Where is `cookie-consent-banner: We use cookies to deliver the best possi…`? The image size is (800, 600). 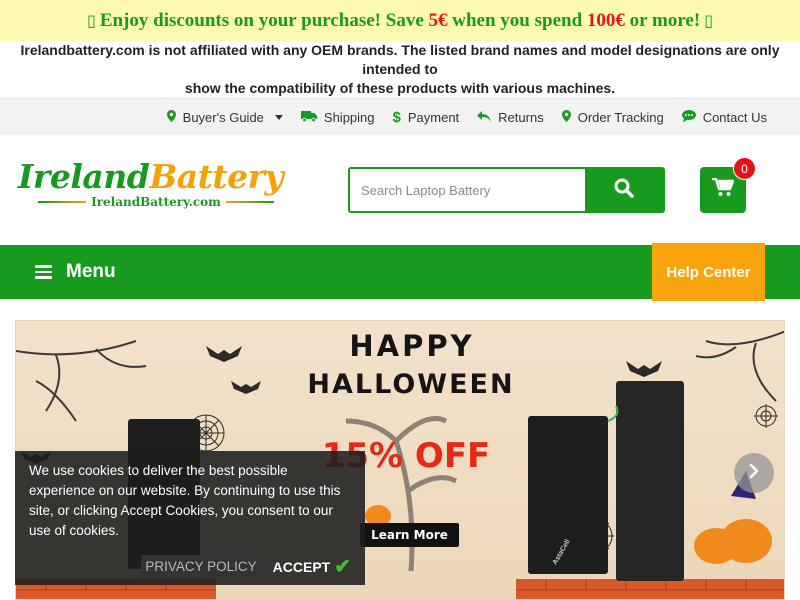
cookie-consent-banner: We use cookies to deliver the best possi… is located at coordinates (190, 518).